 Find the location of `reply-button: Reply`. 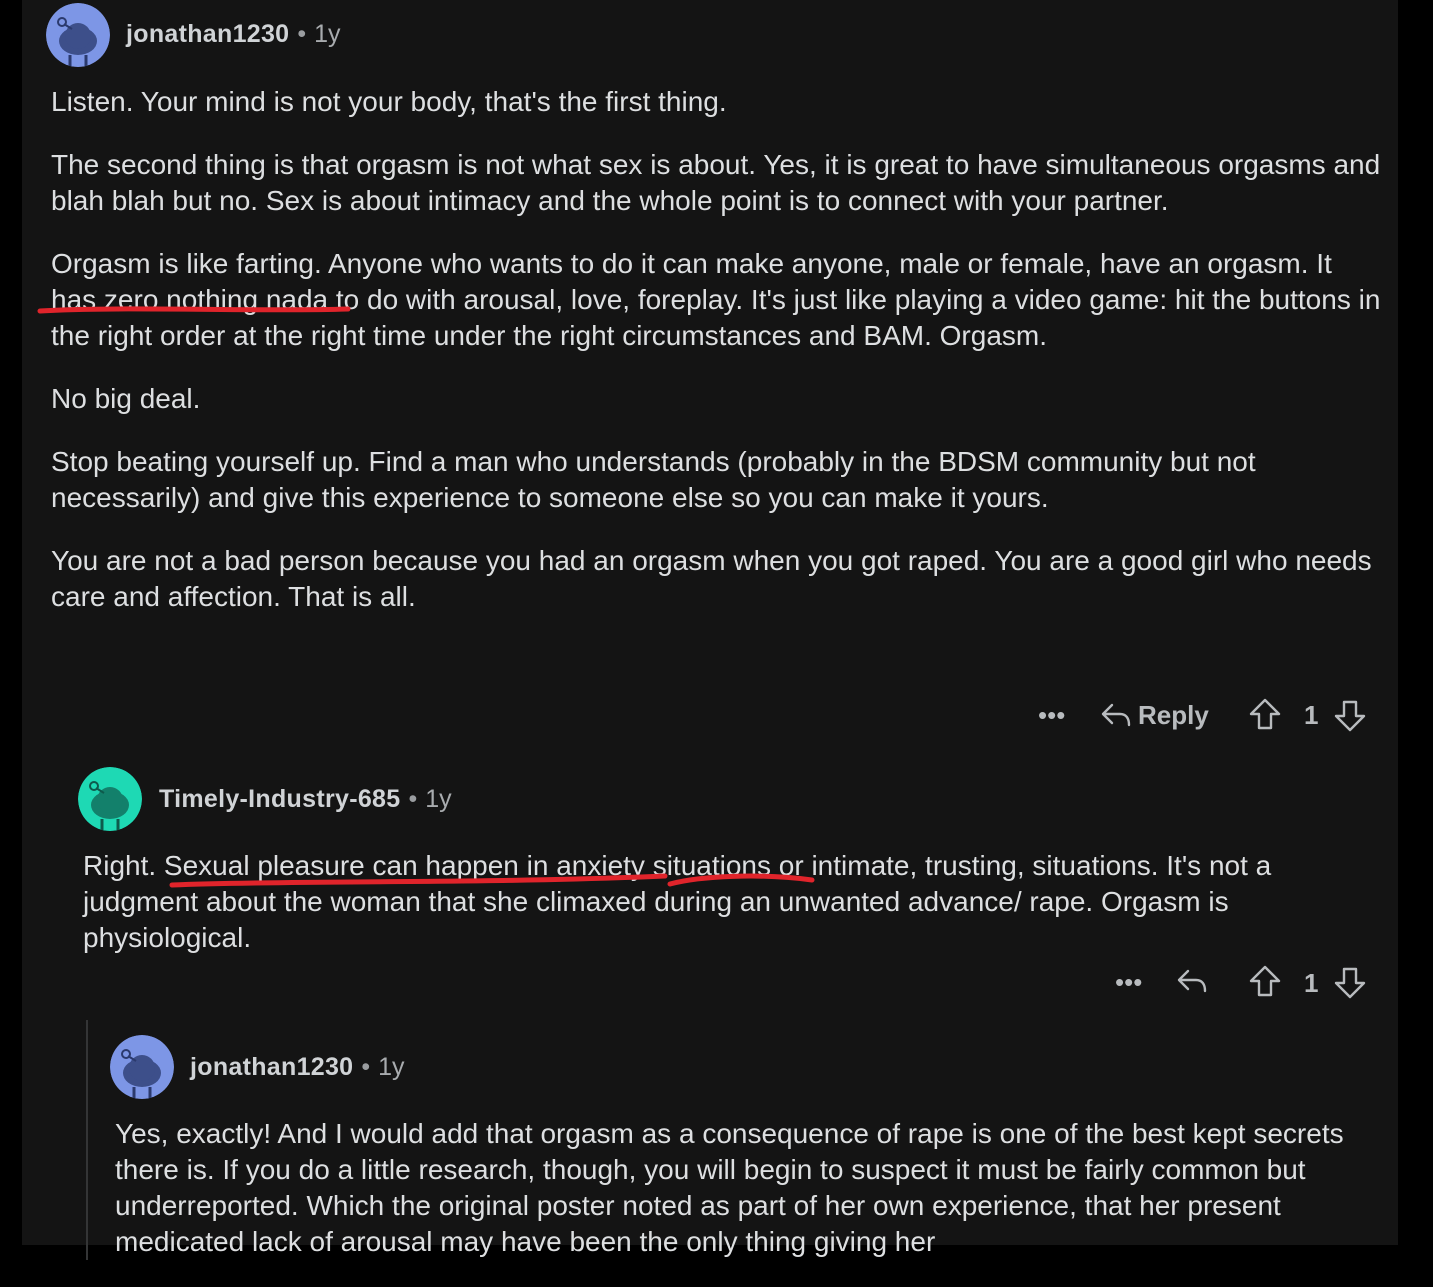

reply-button: Reply is located at coordinates (1154, 714).